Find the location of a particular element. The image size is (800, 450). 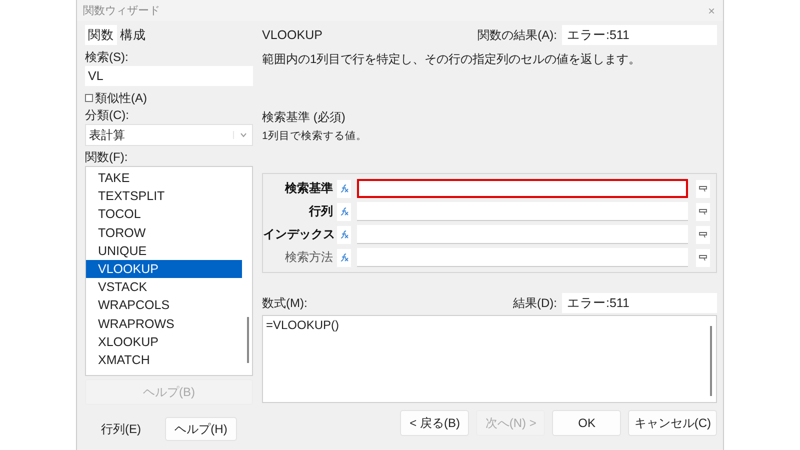

help-button: ヘルプ(H) is located at coordinates (201, 429).